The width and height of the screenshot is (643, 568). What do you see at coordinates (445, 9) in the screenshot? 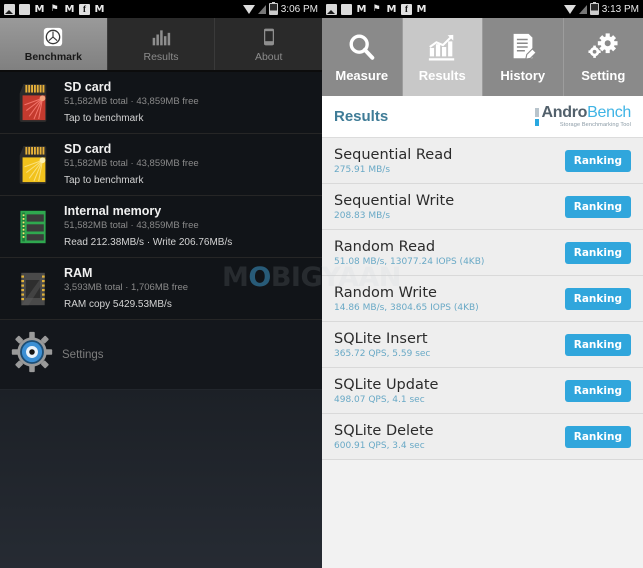
I see `right-status-icons: M ⚑ M f M` at bounding box center [445, 9].